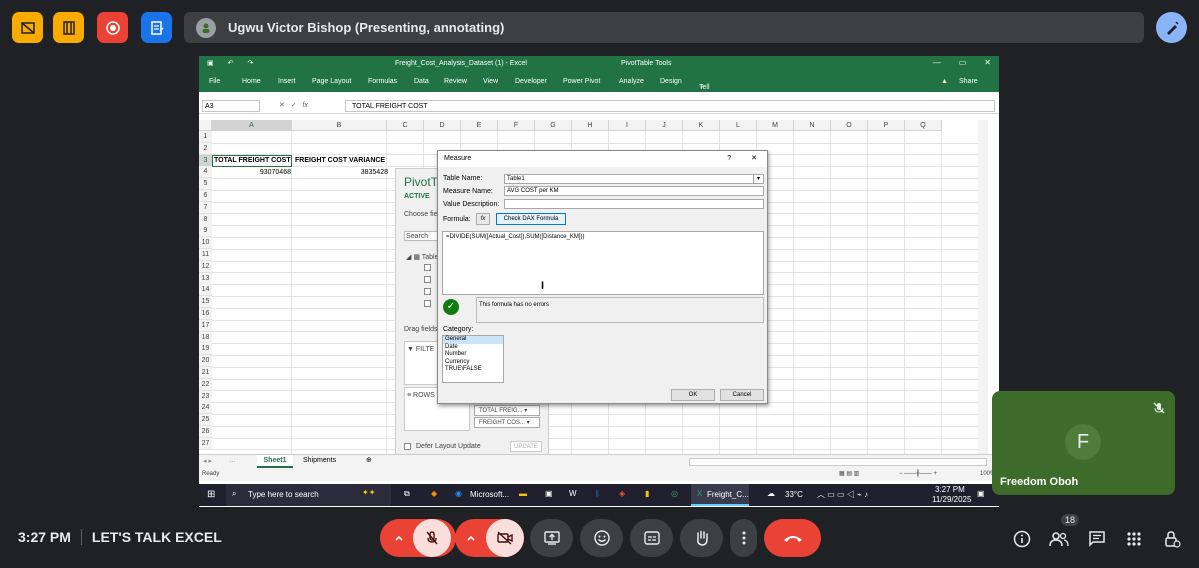 This screenshot has height=568, width=1199. I want to click on row-header: 21, so click(205, 373).